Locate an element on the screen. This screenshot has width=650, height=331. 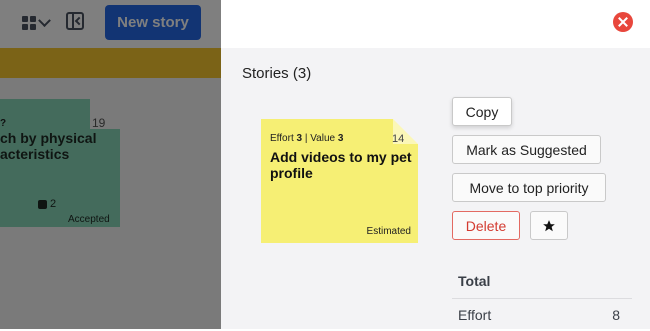
card-status: Estimated is located at coordinates (388, 231).